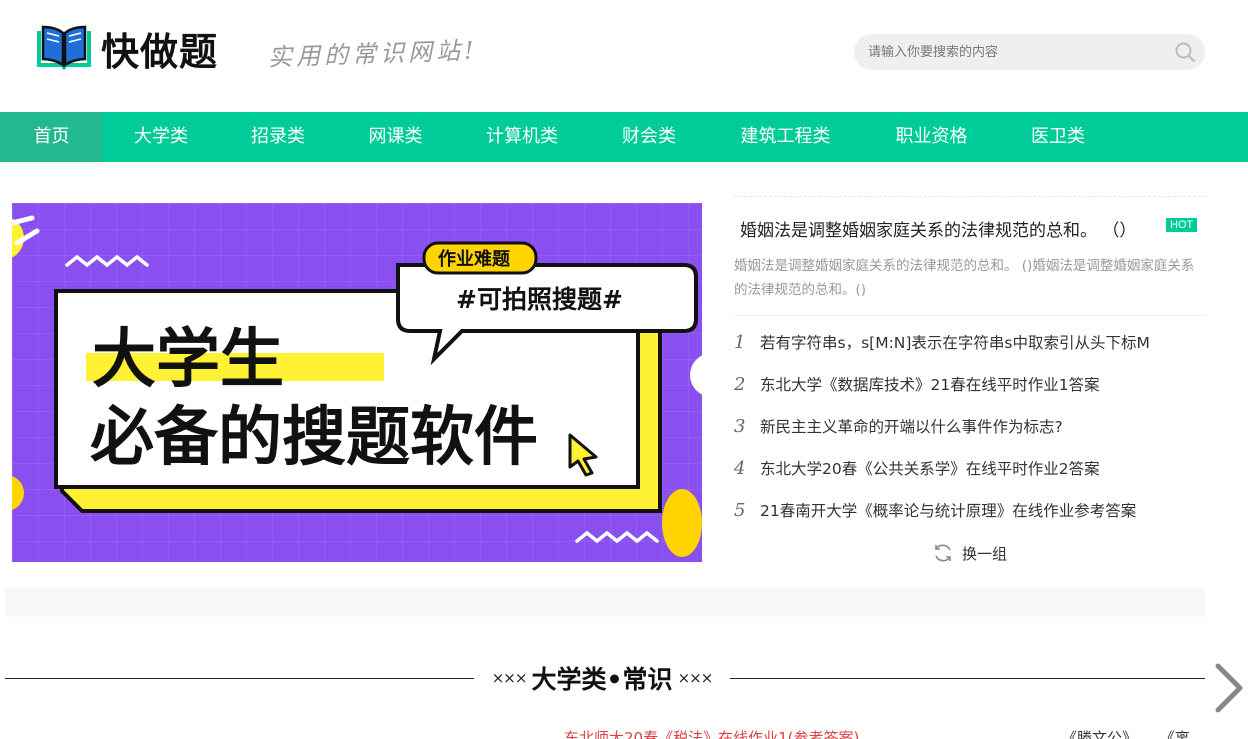 This screenshot has height=739, width=1248. I want to click on section-title: 大学类•常识, so click(602, 679).